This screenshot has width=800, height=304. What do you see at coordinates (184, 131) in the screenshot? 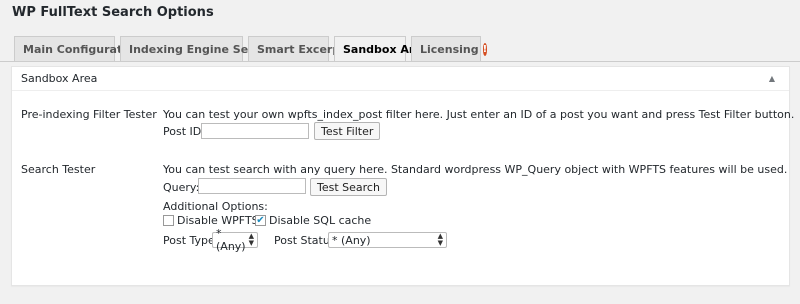
I see `post-id-label: Post ID:` at bounding box center [184, 131].